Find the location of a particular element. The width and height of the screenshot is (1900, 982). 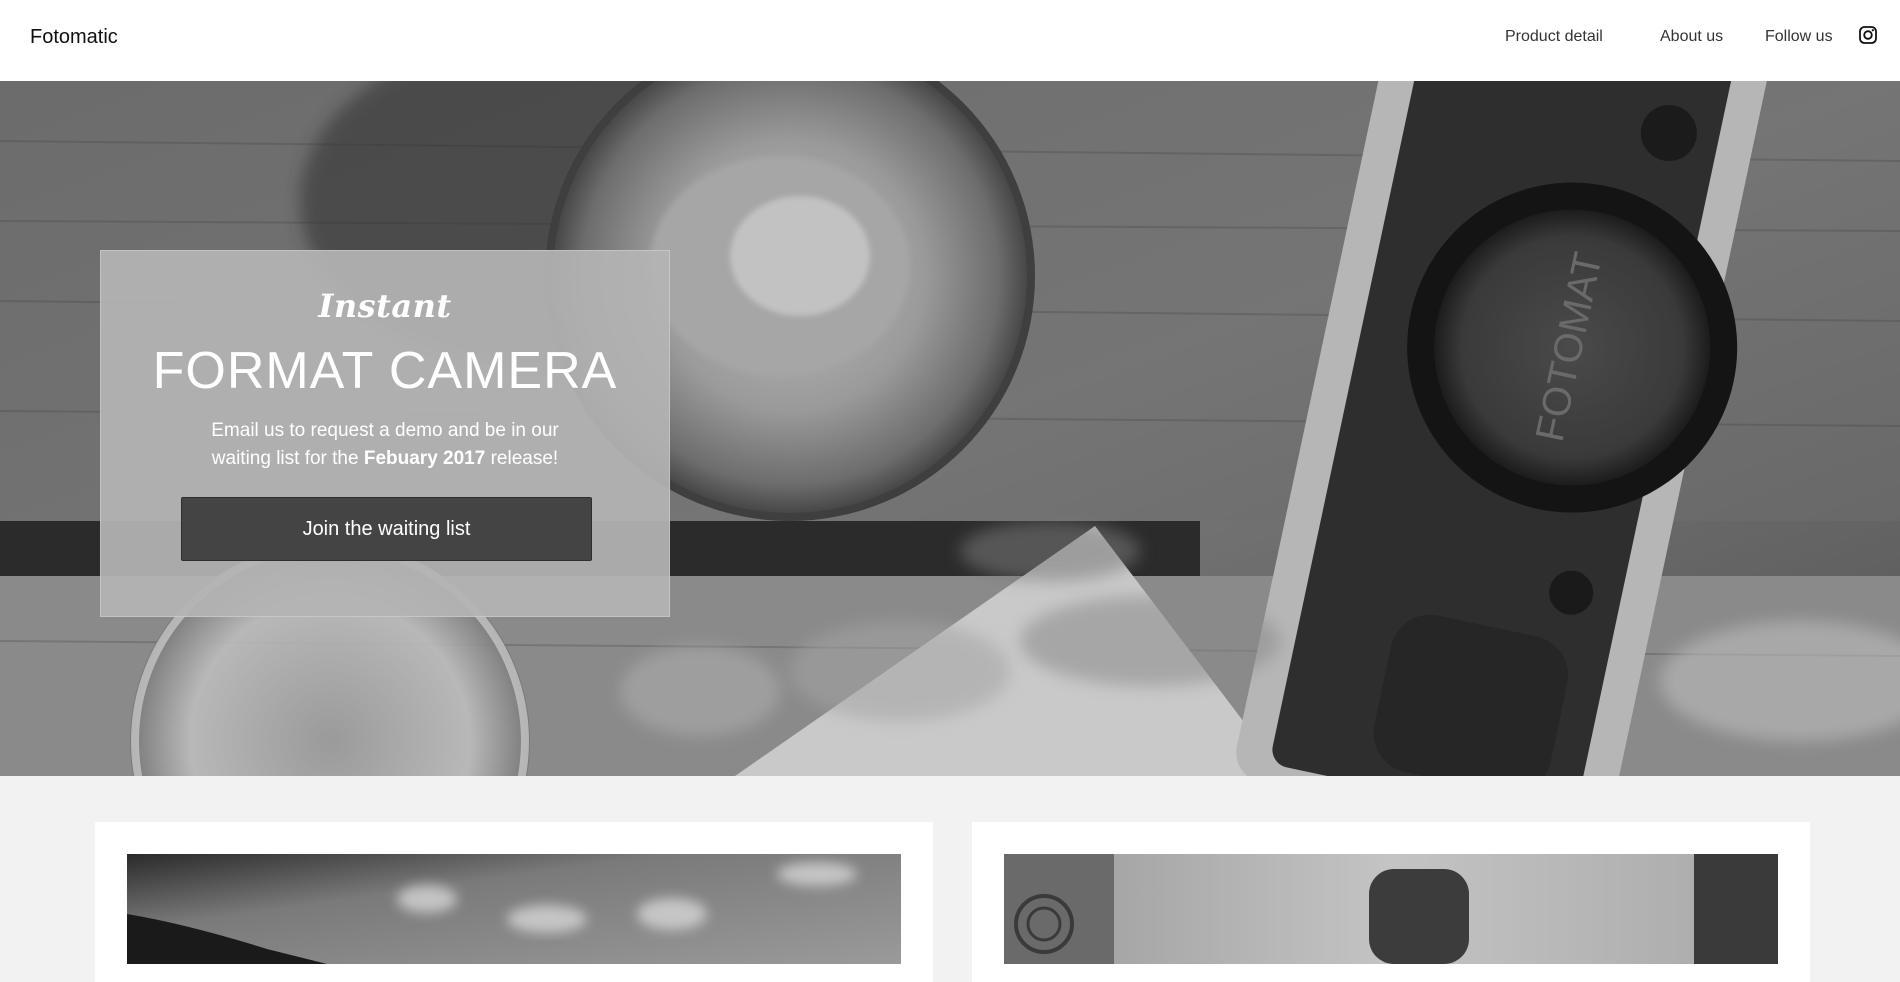

feature-image-right is located at coordinates (1391, 909).